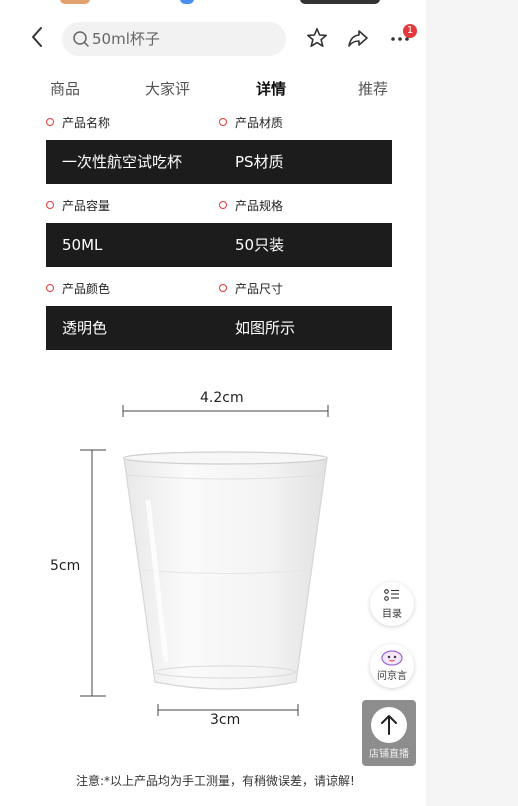 This screenshot has width=518, height=806. Describe the element at coordinates (167, 89) in the screenshot. I see `tab-reviews: 大家评` at that location.